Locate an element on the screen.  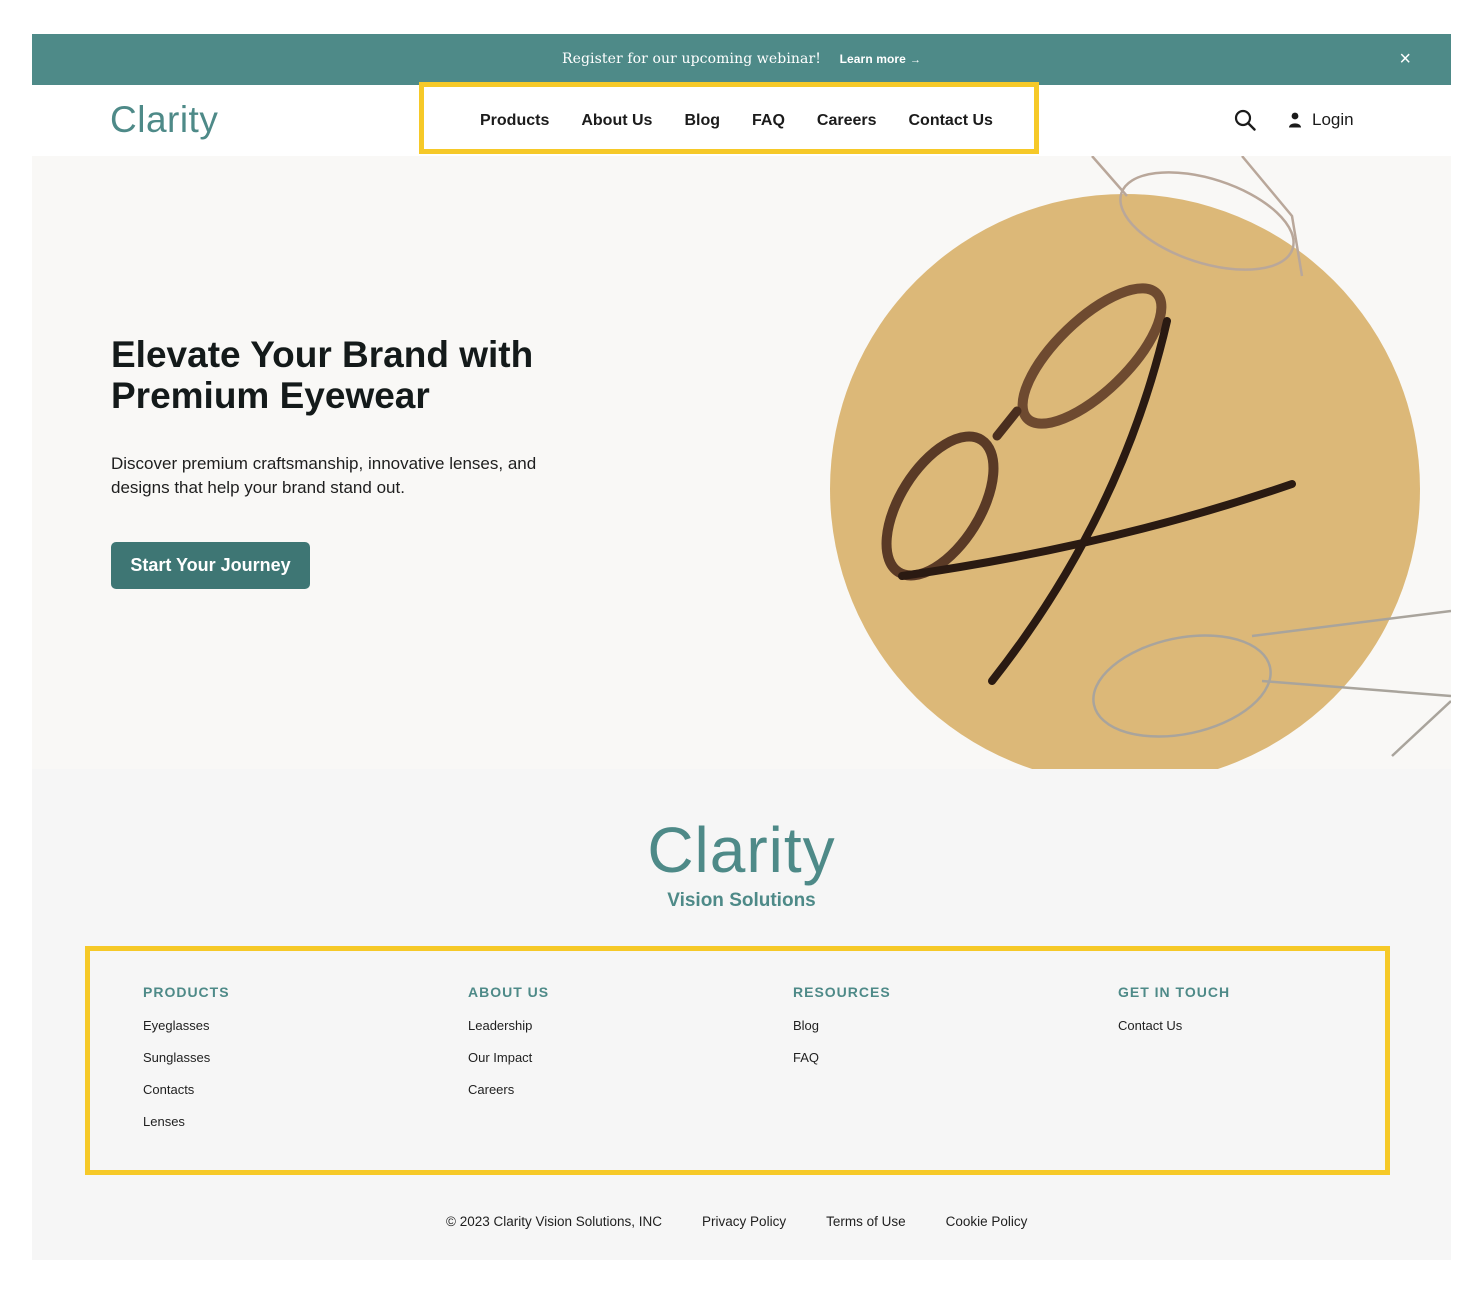
start-journey-button: Start Your Journey is located at coordinates (210, 565).